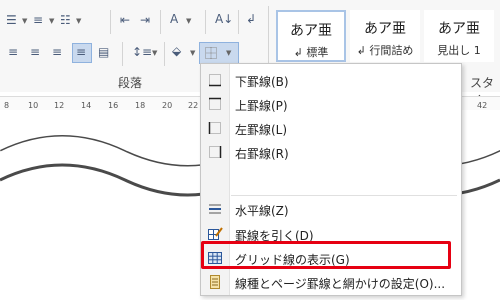 This screenshot has height=300, width=500. Describe the element at coordinates (331, 128) in the screenshot. I see `menu-item-left-border: 左罫線(L)` at that location.